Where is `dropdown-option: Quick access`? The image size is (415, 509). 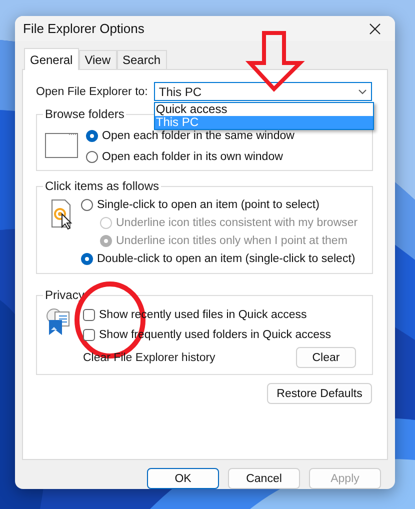
dropdown-option: Quick access is located at coordinates (263, 109).